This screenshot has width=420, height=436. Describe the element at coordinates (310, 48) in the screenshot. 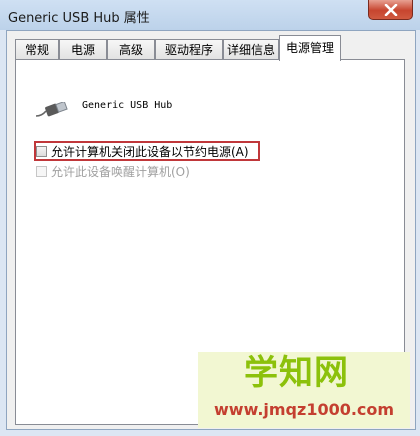

I see `tab-power-management: 电源管理` at that location.